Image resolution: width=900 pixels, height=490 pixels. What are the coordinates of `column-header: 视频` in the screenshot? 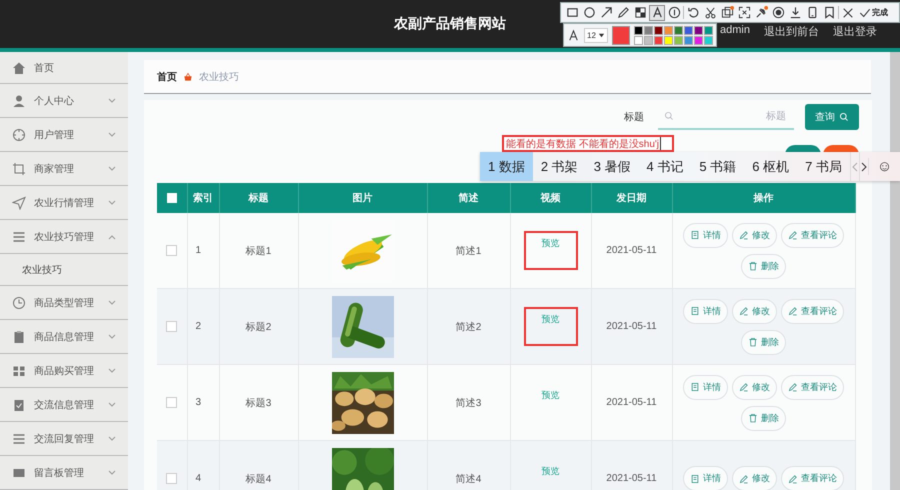 It's located at (550, 198).